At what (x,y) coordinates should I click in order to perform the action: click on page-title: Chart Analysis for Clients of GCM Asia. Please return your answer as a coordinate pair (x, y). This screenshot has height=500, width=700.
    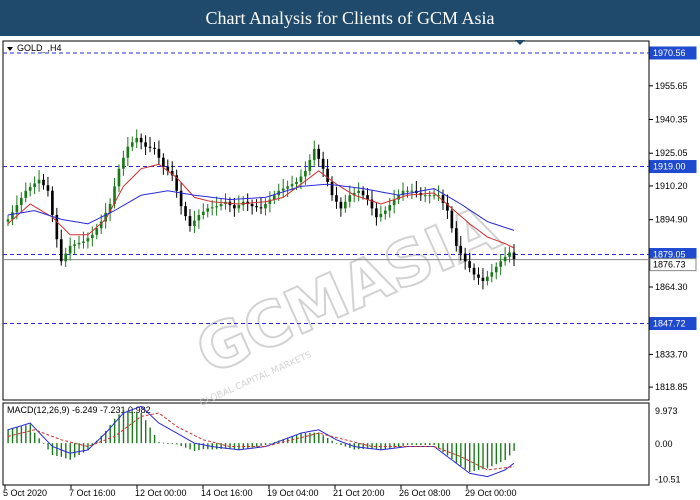
    Looking at the image, I should click on (350, 18).